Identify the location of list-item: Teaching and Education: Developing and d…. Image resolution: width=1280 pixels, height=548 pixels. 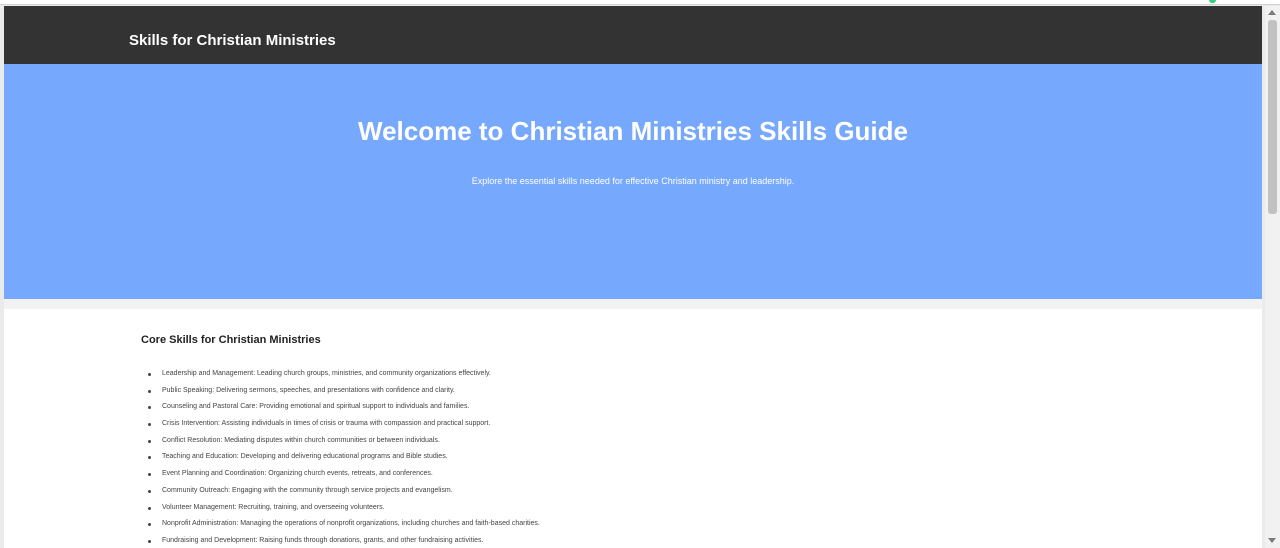
(340, 460).